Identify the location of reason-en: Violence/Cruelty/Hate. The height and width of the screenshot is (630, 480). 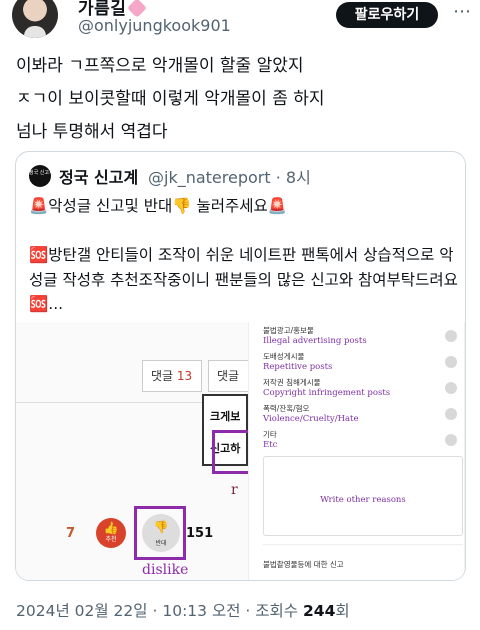
(311, 419).